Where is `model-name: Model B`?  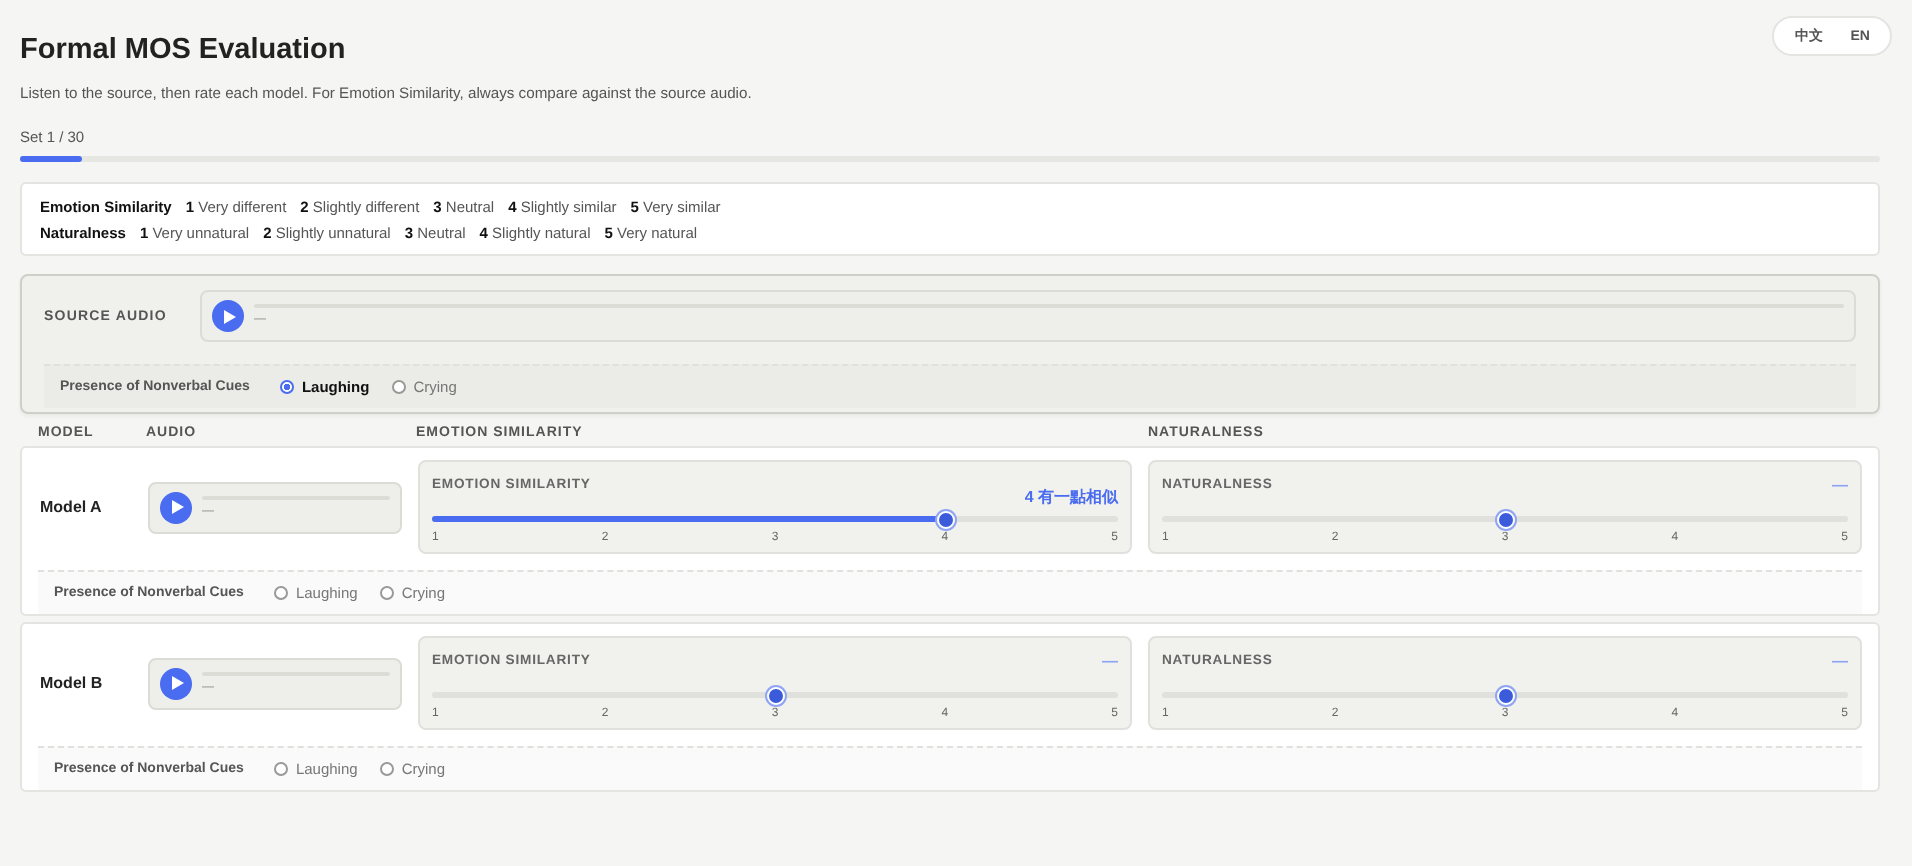 model-name: Model B is located at coordinates (72, 683).